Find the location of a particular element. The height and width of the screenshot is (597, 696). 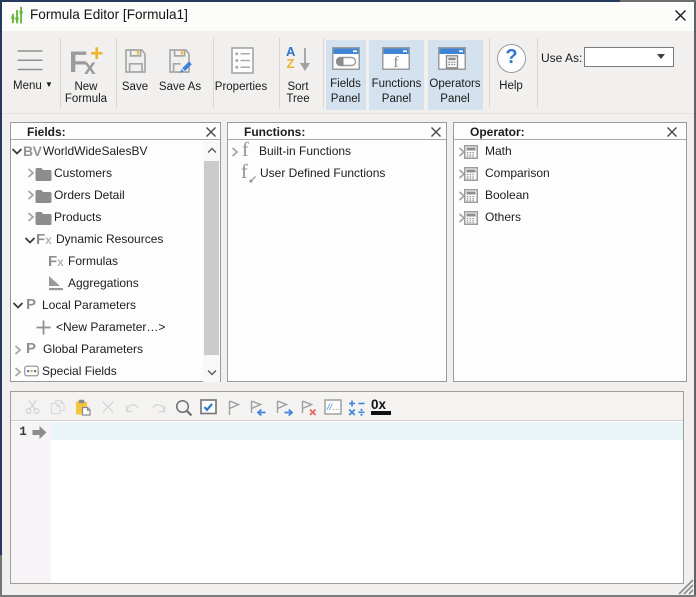

svg-text: f is located at coordinates (396, 62).